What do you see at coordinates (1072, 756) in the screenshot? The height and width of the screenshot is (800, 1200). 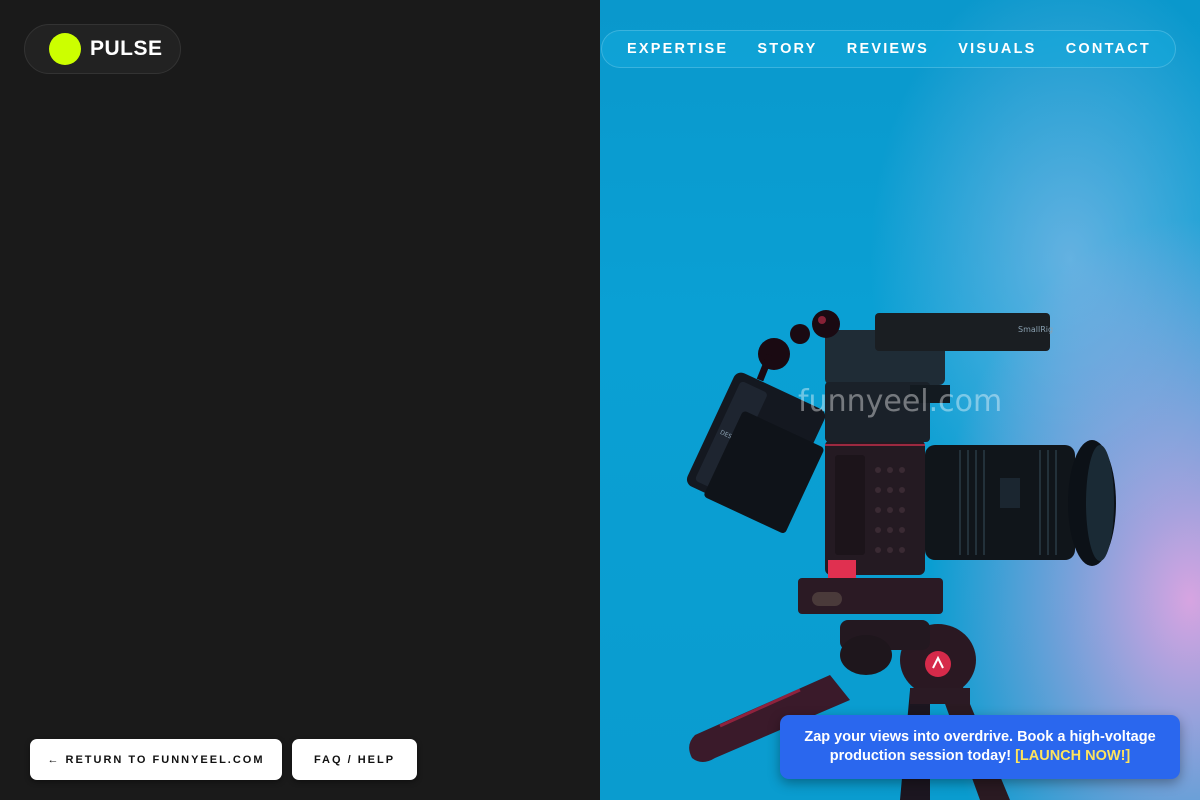 I see `promo-cta-link: [LAUNCH NOW!]` at bounding box center [1072, 756].